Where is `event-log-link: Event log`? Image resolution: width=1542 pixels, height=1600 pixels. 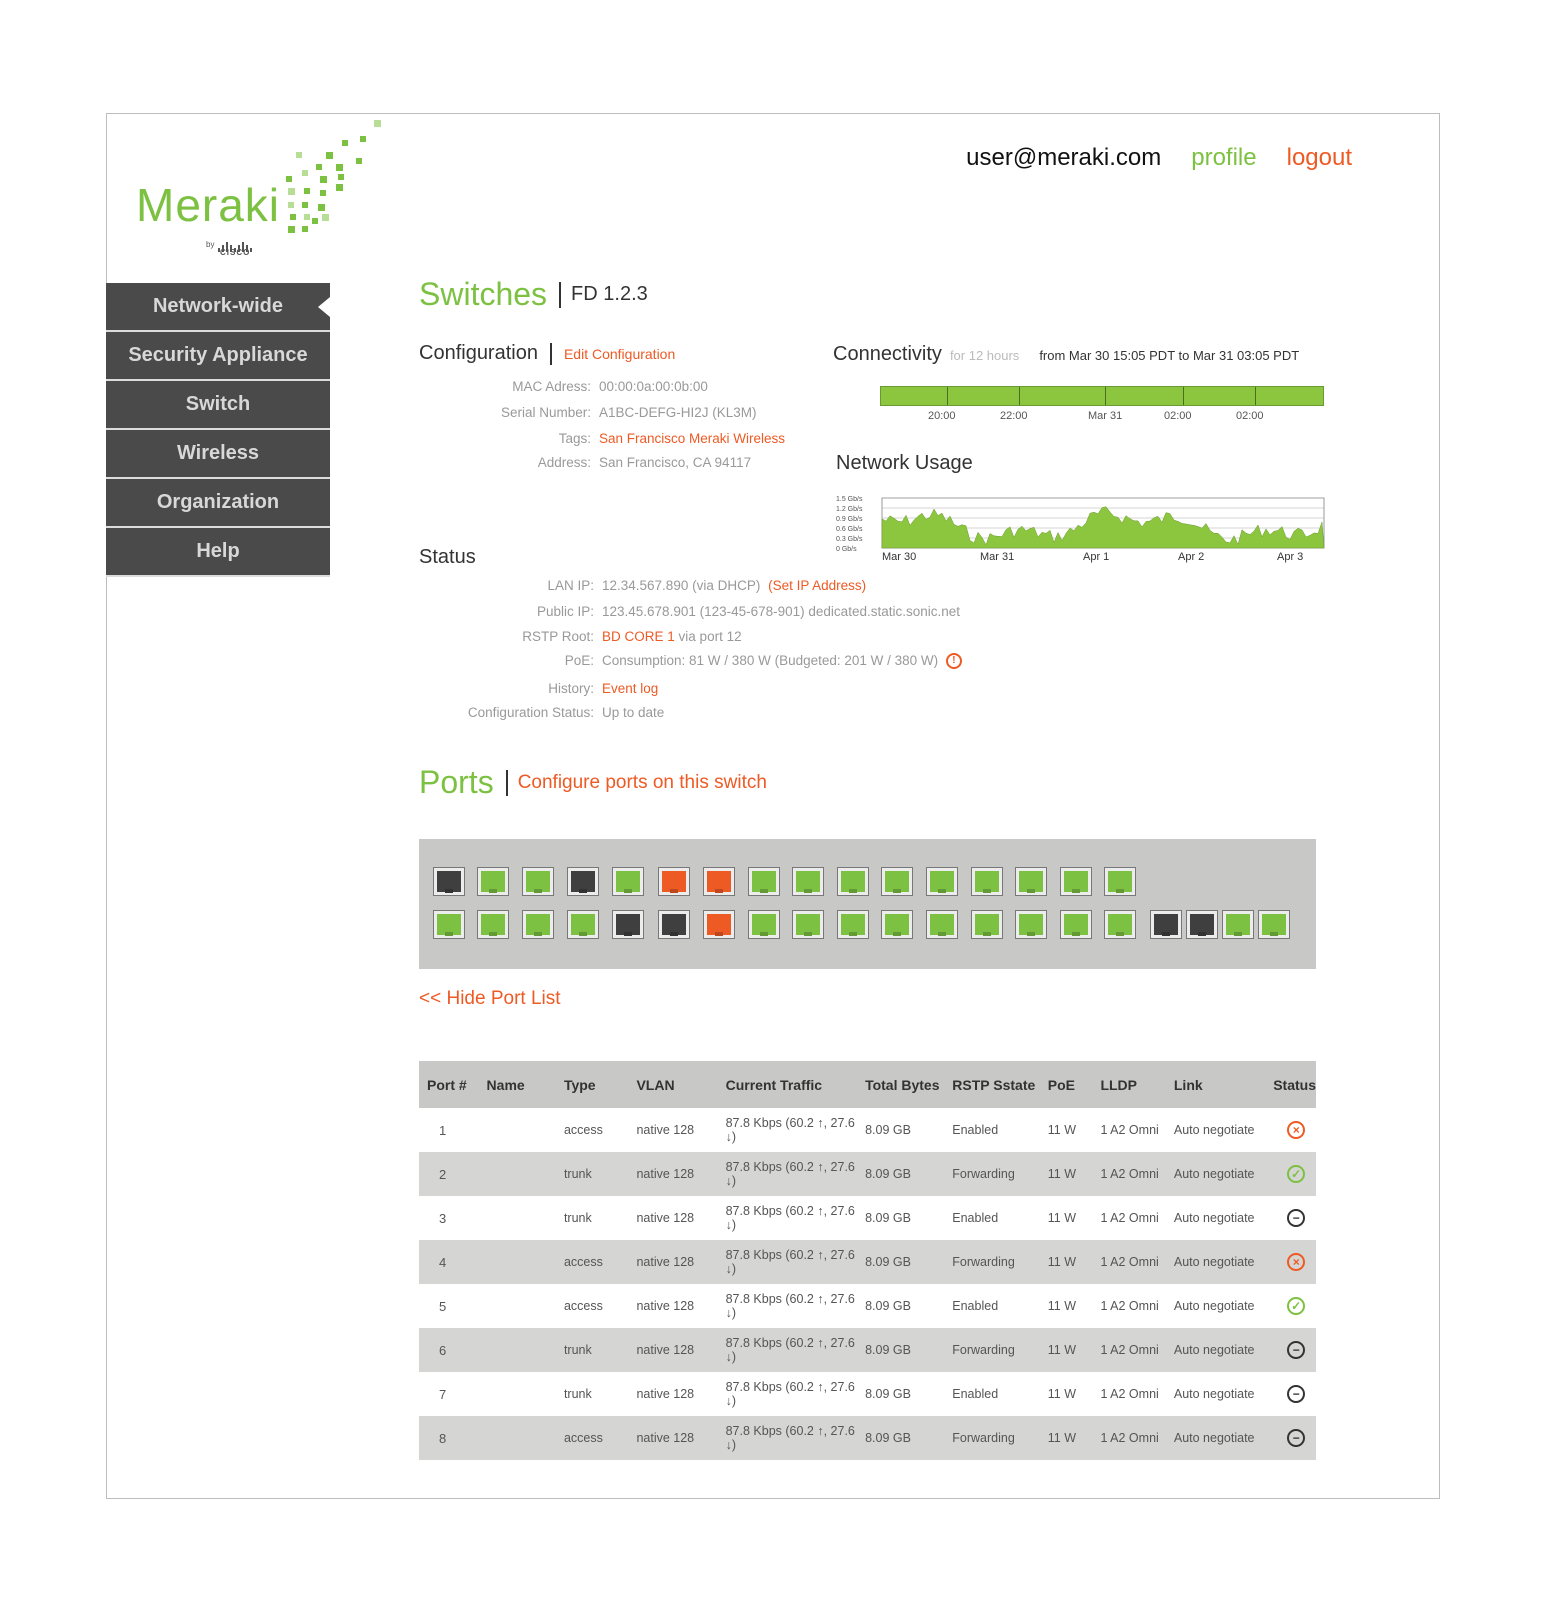
event-log-link: Event log is located at coordinates (630, 688).